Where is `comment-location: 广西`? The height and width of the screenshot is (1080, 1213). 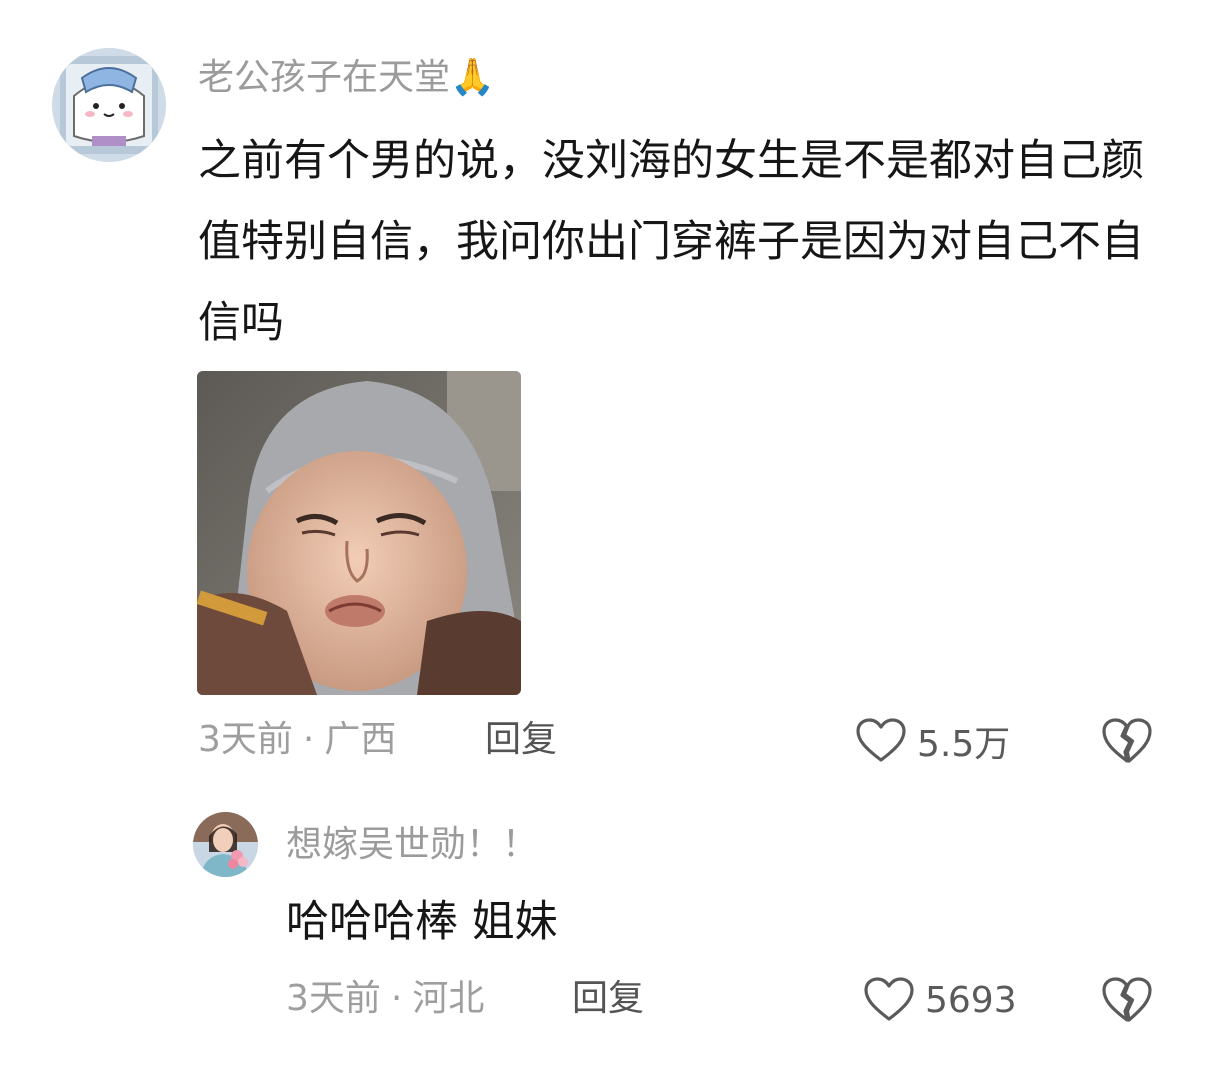 comment-location: 广西 is located at coordinates (360, 739).